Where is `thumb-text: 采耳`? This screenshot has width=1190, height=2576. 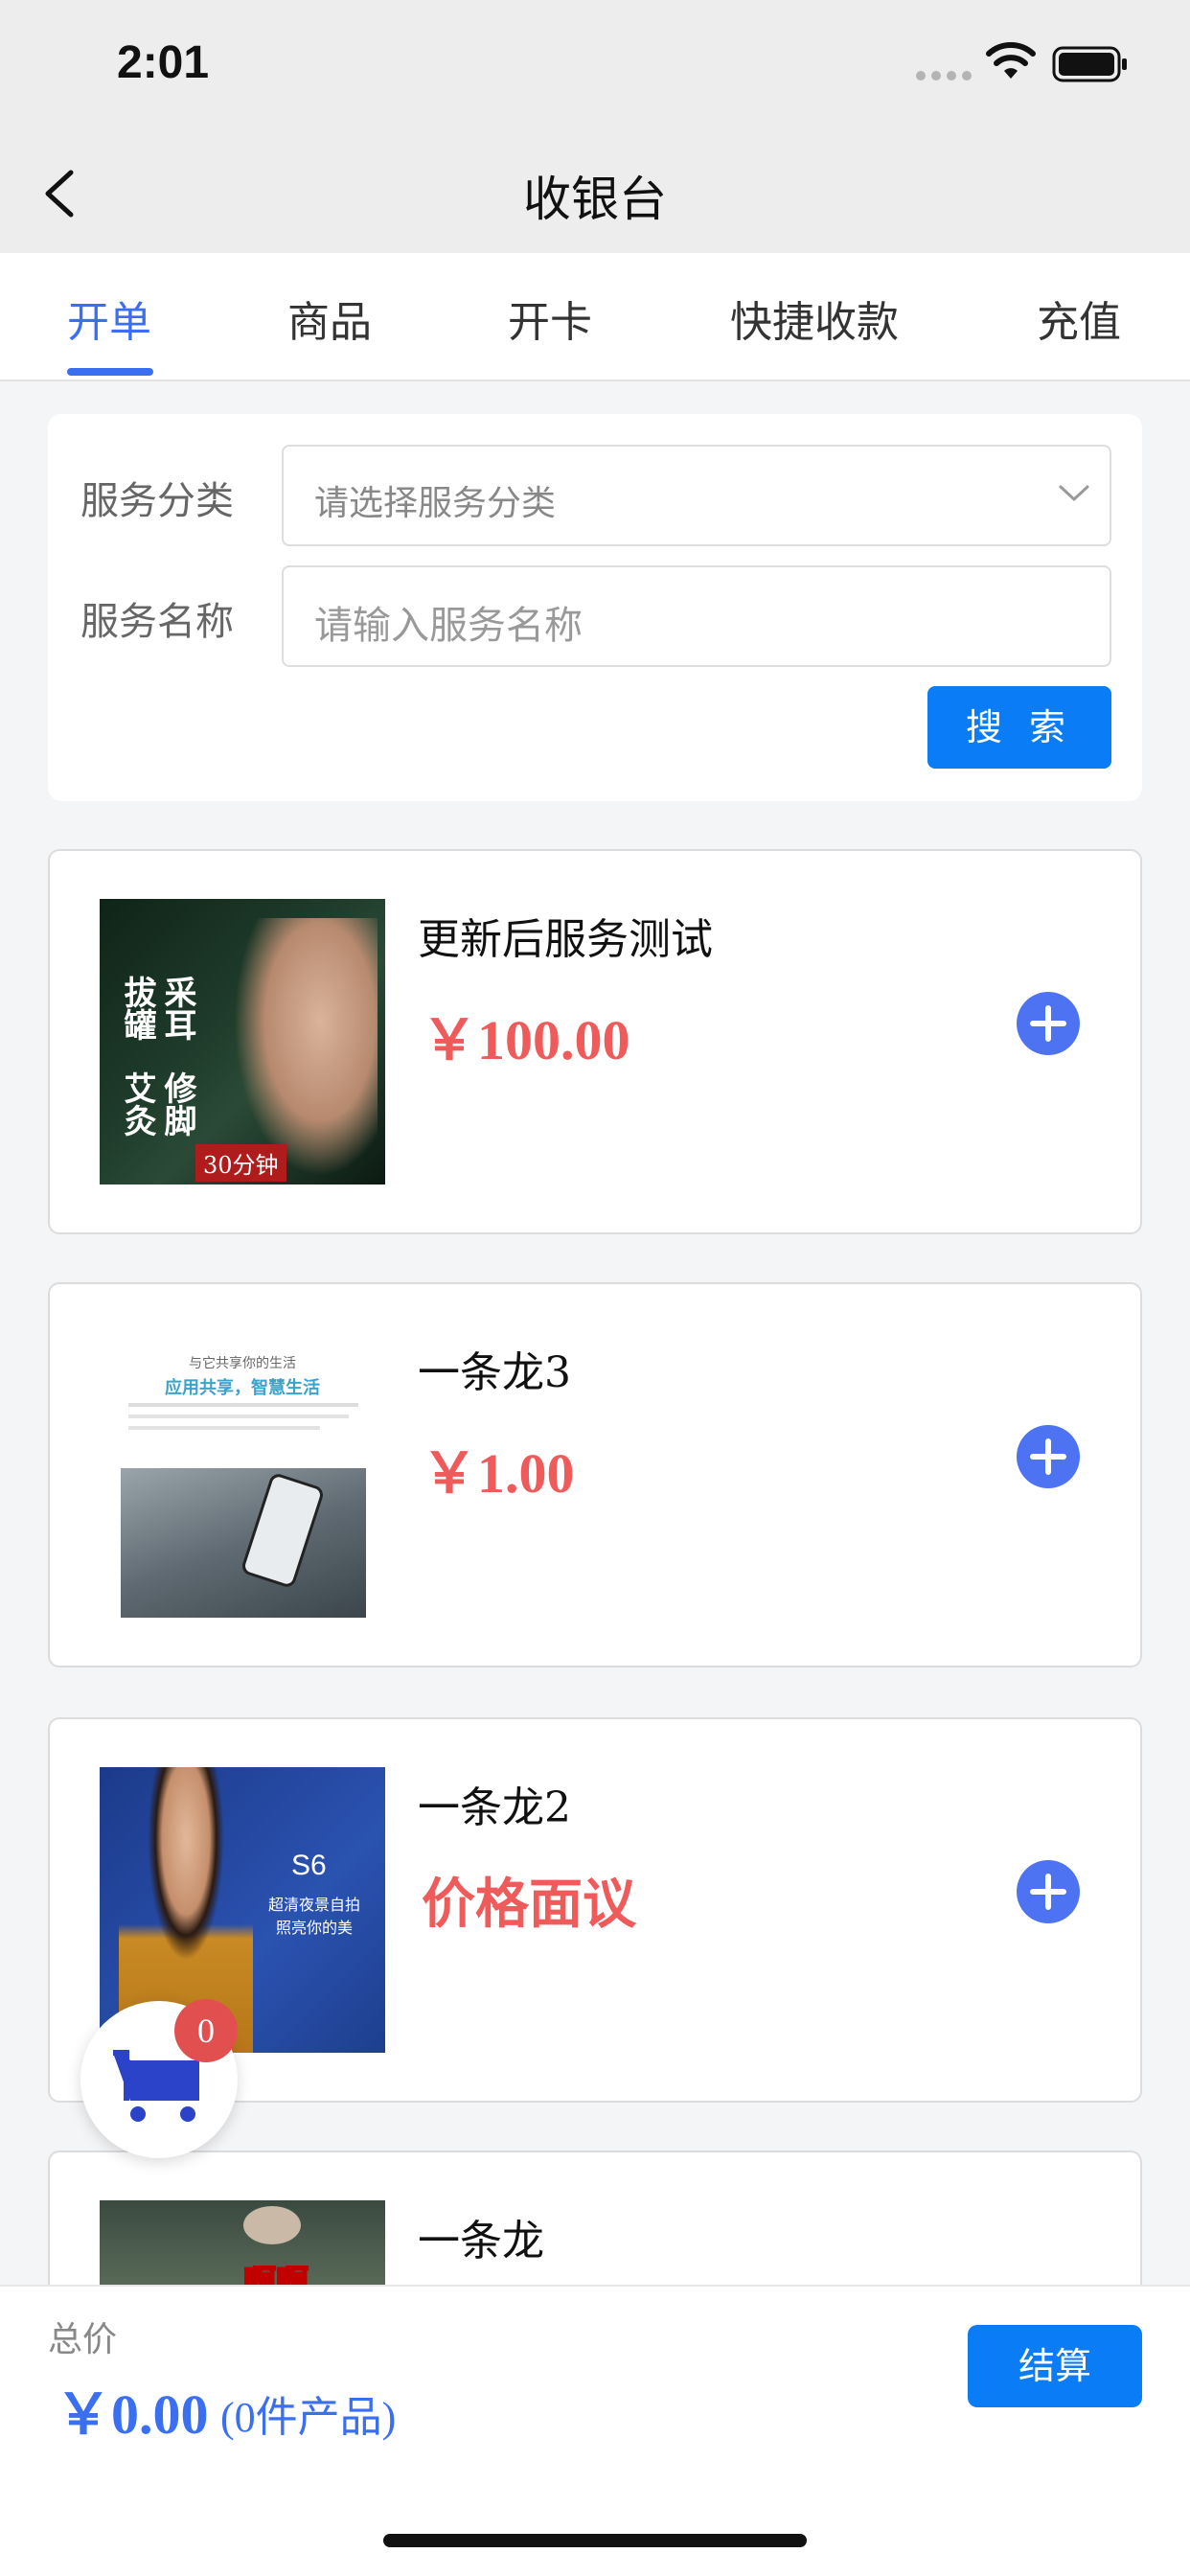 thumb-text: 采耳 is located at coordinates (177, 1008).